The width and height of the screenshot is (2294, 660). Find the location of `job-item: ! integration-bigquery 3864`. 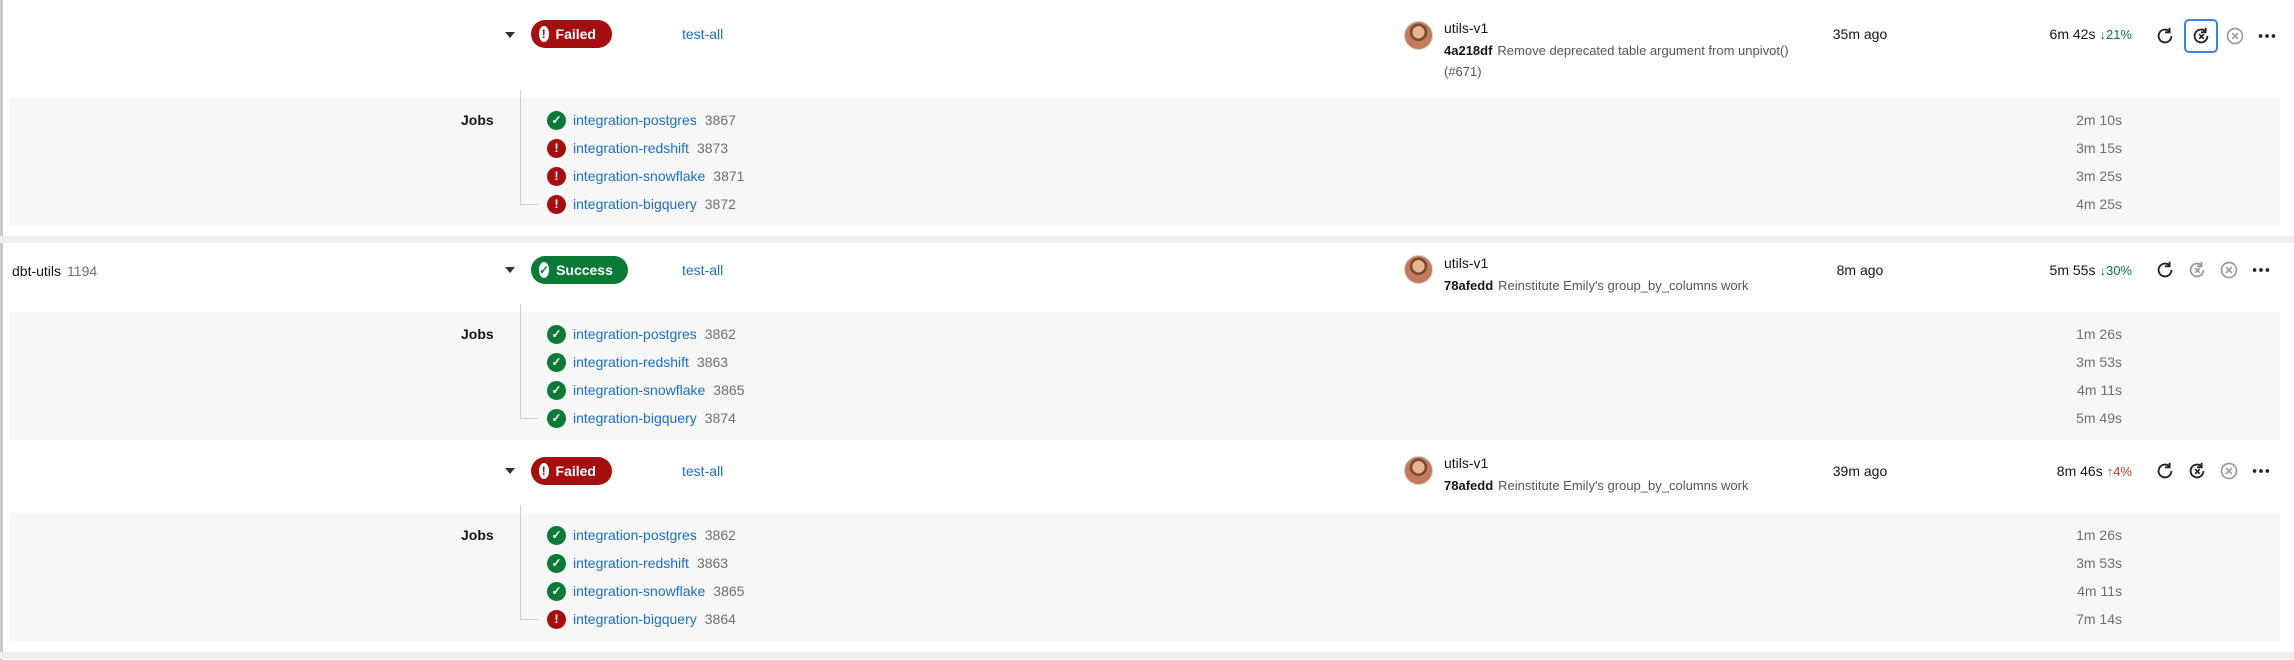

job-item: ! integration-bigquery 3864 is located at coordinates (641, 619).